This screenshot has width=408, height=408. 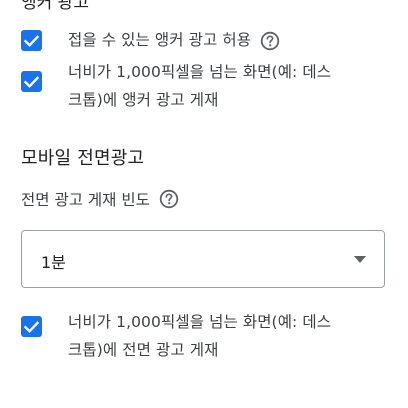 What do you see at coordinates (85, 200) in the screenshot?
I see `frequency-label: 전면 광고 게재 빈도` at bounding box center [85, 200].